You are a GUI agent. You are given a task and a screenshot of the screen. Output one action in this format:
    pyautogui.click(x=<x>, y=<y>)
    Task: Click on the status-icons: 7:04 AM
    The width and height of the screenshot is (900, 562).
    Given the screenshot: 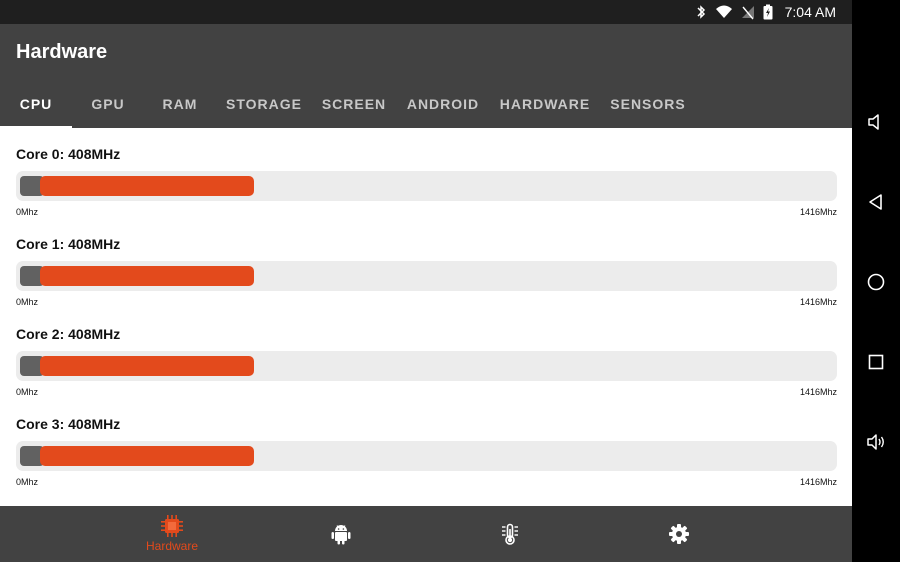 What is the action you would take?
    pyautogui.click(x=765, y=12)
    